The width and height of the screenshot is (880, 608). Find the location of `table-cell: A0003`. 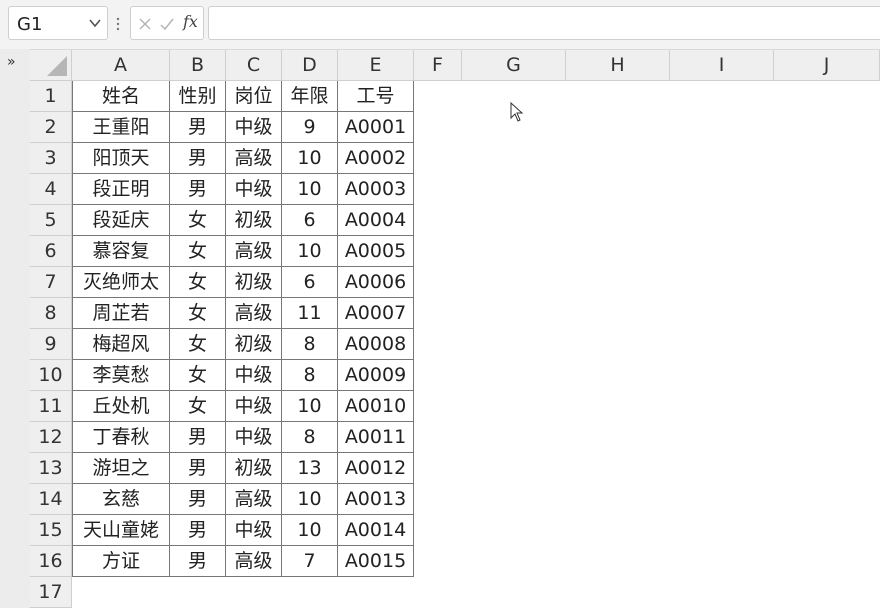

table-cell: A0003 is located at coordinates (376, 189).